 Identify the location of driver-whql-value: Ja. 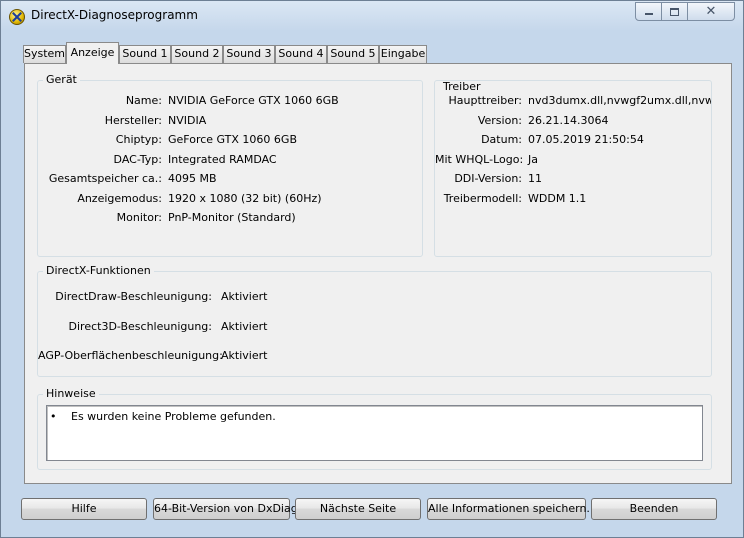
(533, 159).